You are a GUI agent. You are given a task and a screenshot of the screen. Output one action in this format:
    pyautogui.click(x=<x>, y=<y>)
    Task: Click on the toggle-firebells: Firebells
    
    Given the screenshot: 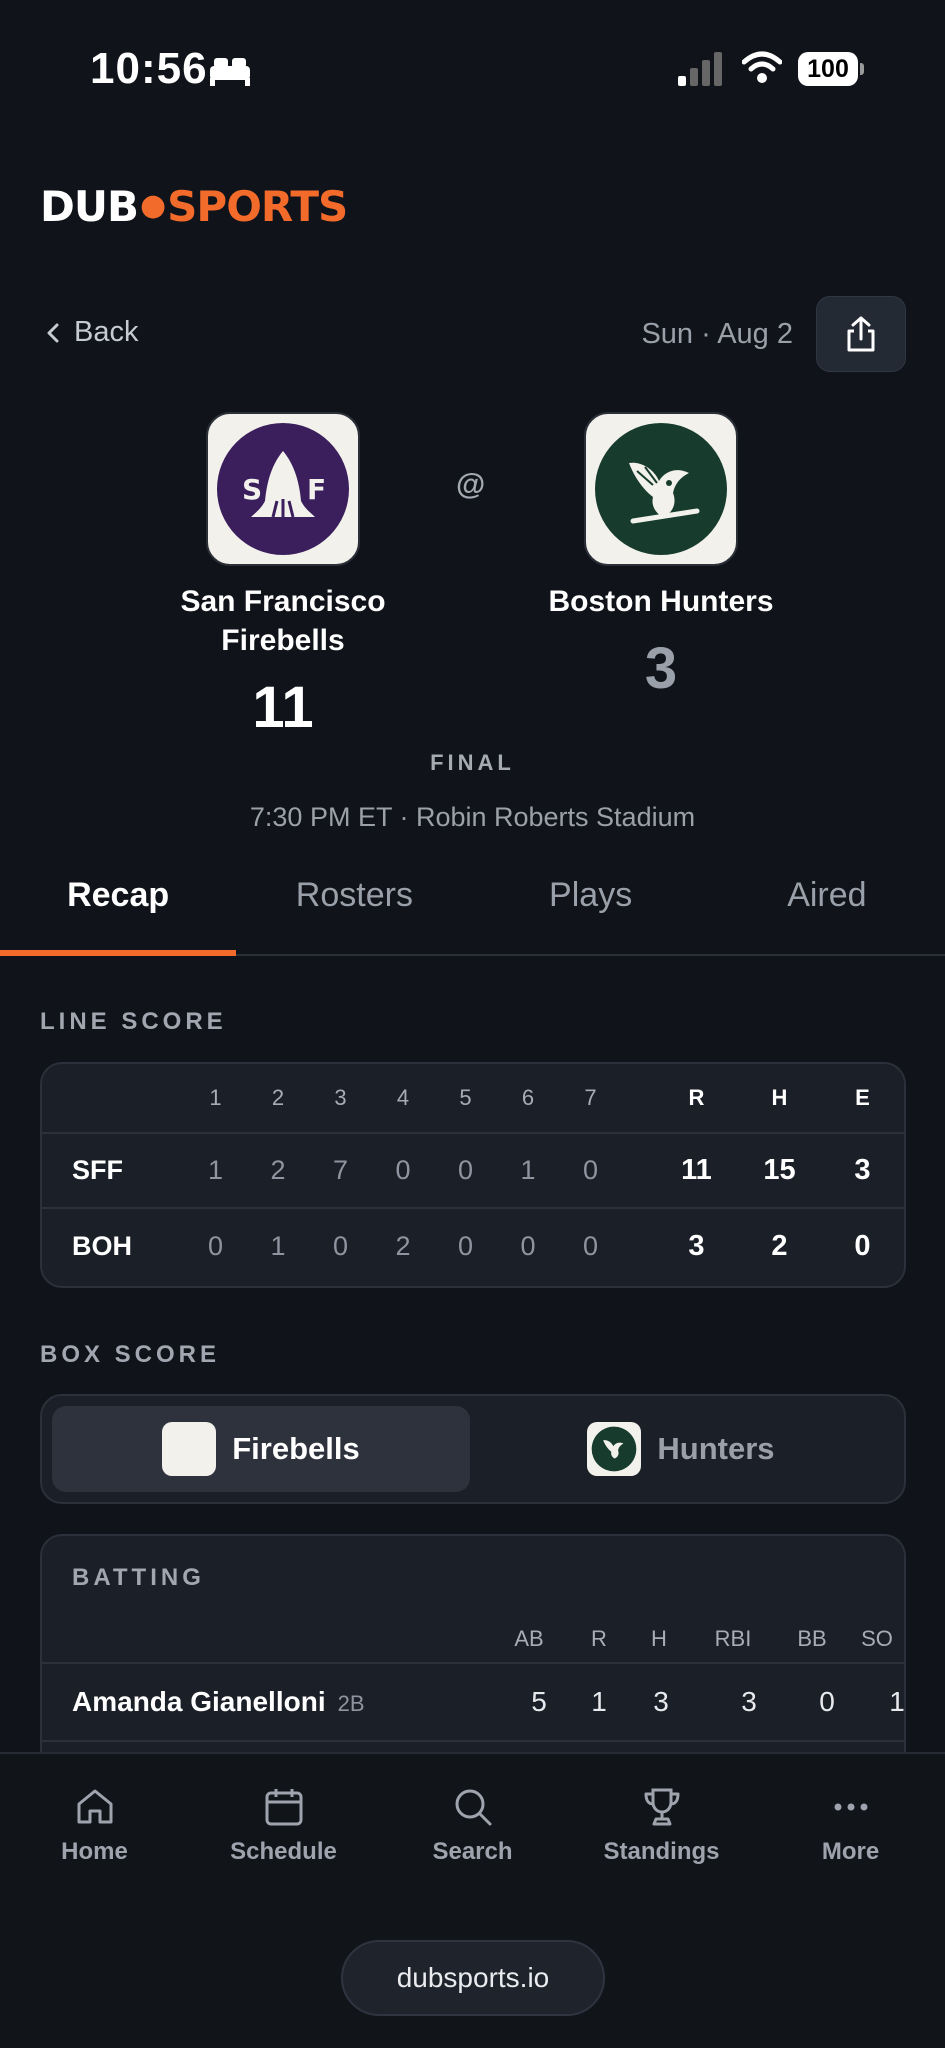 What is the action you would take?
    pyautogui.click(x=261, y=1449)
    